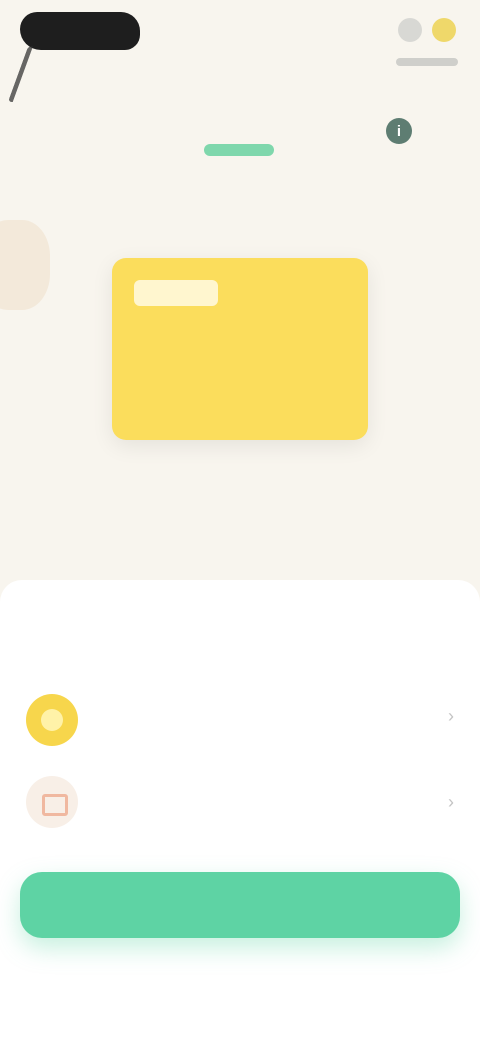  I want to click on info-icon: i, so click(399, 131).